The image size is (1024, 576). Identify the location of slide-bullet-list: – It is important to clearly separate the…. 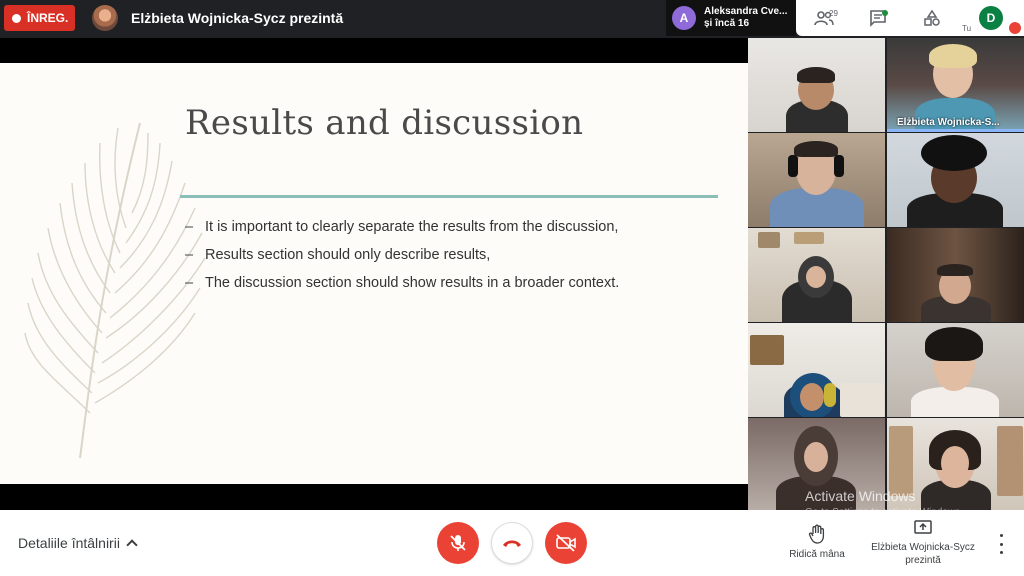
(402, 255).